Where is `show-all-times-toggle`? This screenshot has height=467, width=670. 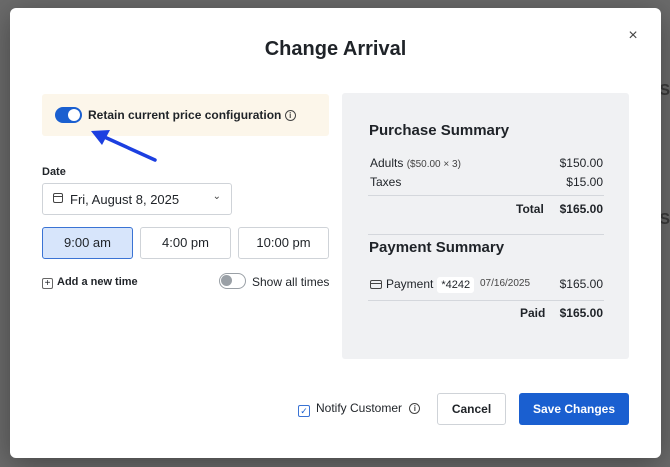 show-all-times-toggle is located at coordinates (232, 281).